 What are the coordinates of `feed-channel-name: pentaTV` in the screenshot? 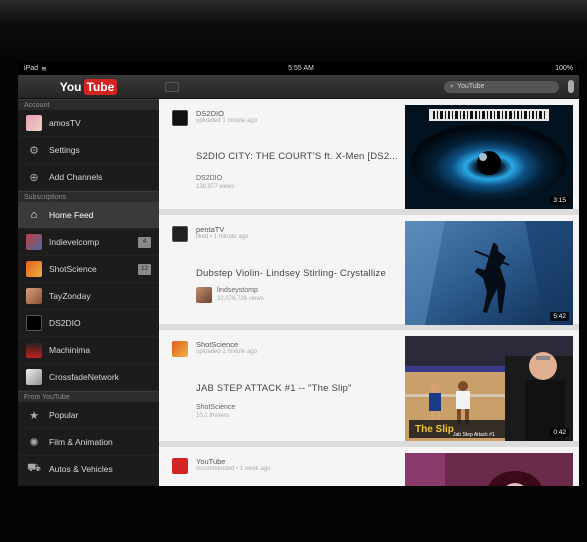 It's located at (210, 229).